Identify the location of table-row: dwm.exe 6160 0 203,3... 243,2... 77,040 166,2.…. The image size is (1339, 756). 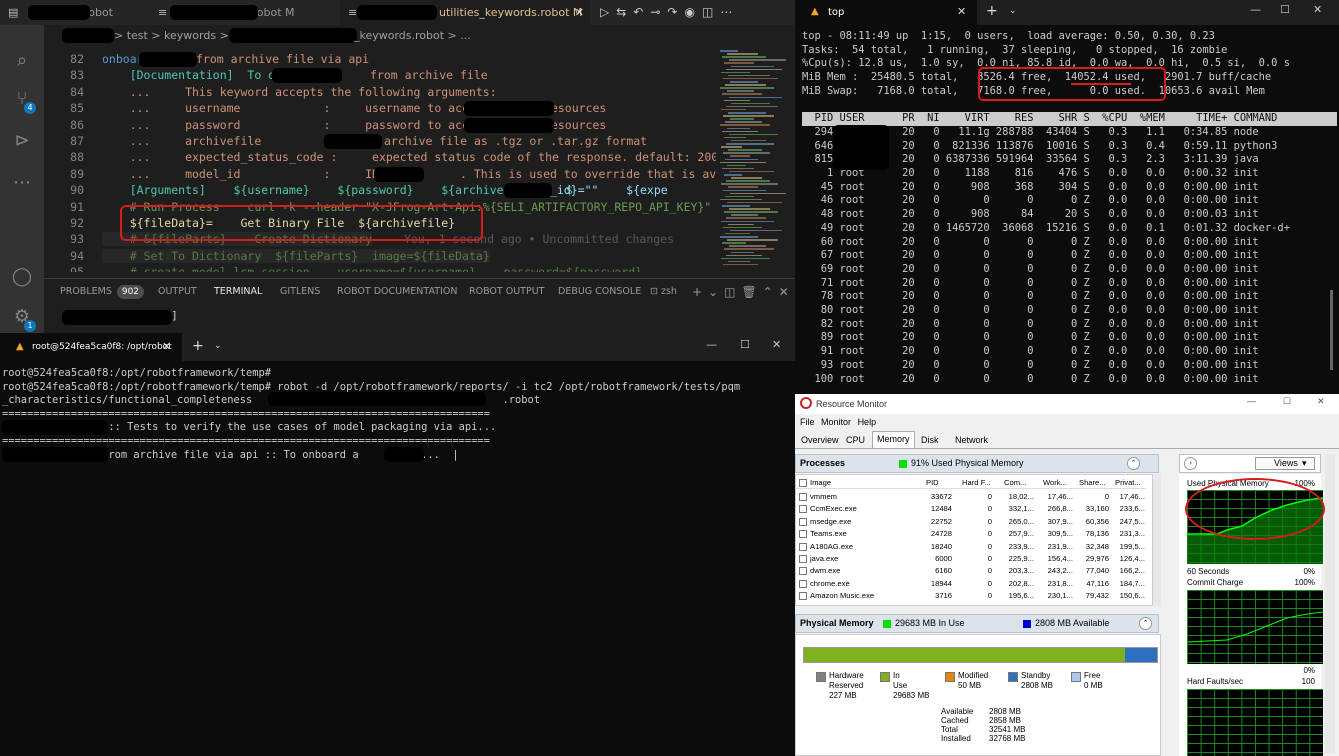
(971, 571).